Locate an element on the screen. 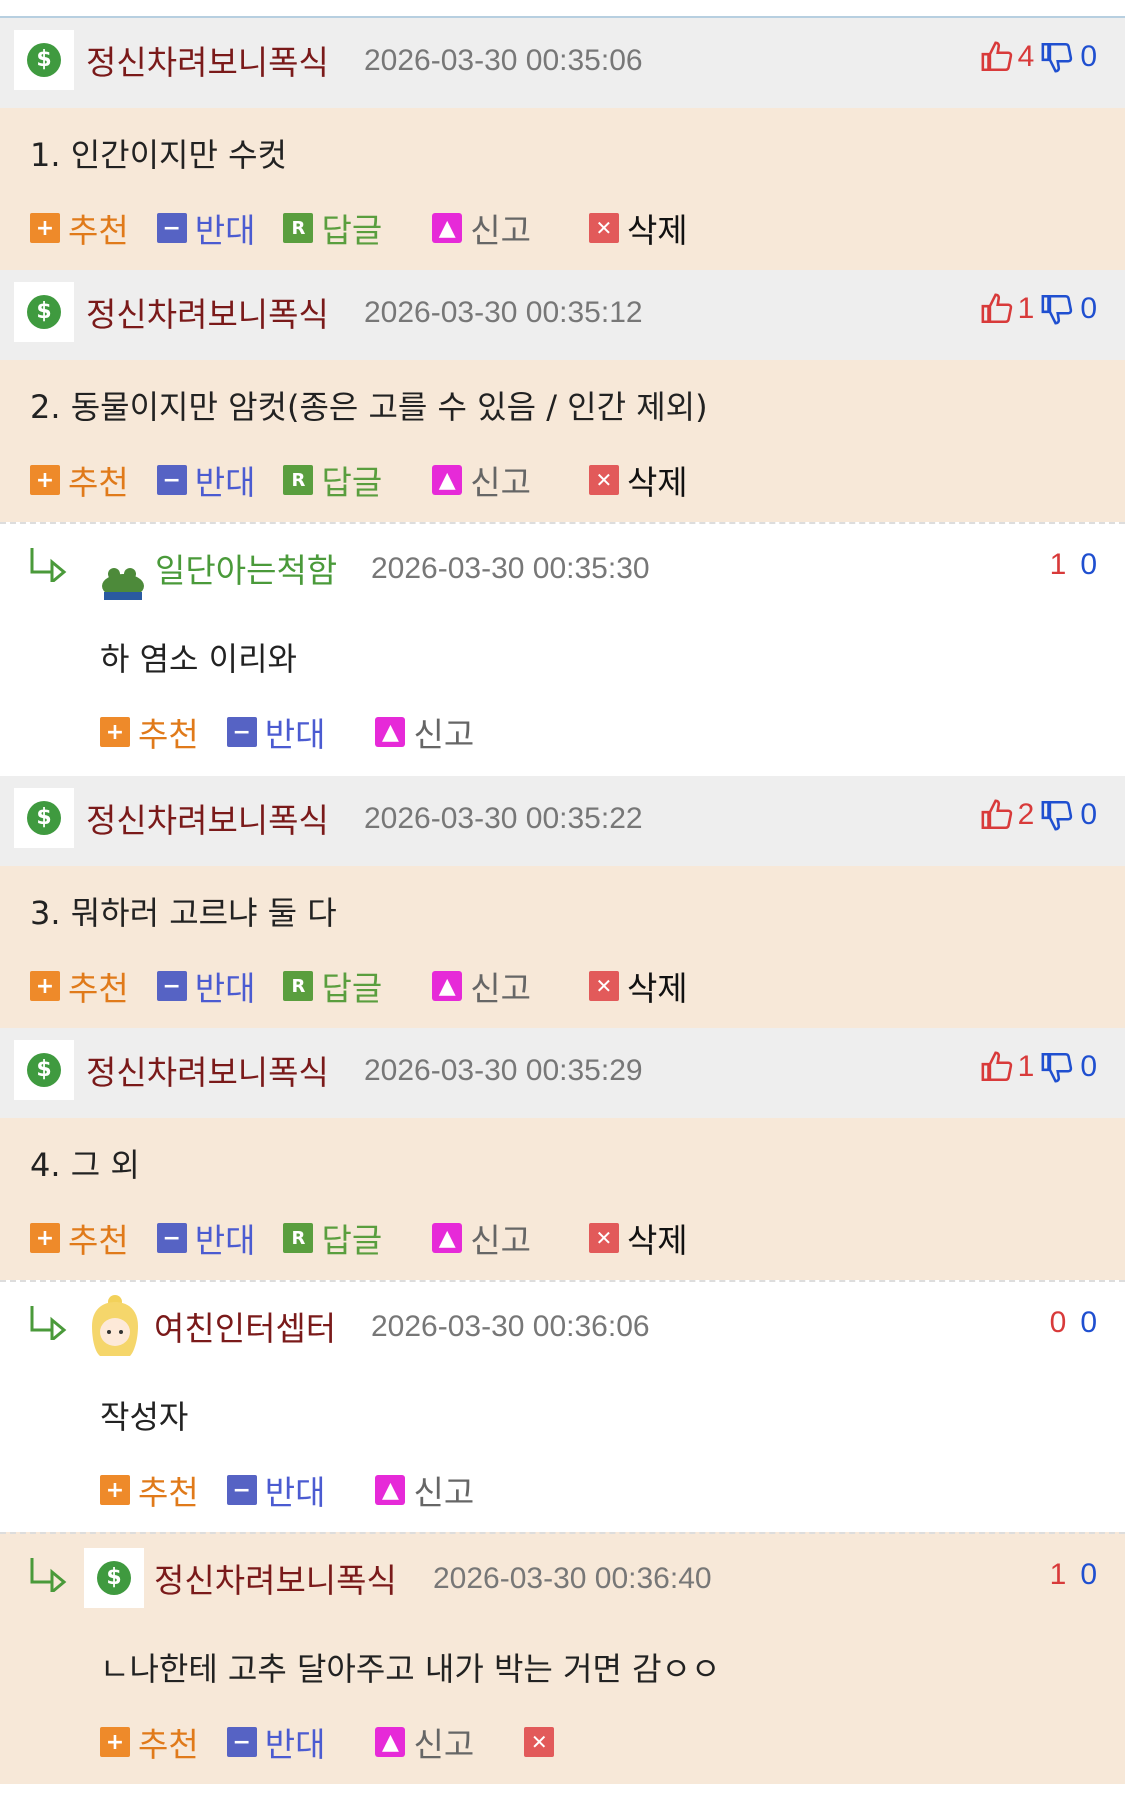  comment-header: $ 정신차려보니폭식 2026-03-30 00:35:06 4 0 is located at coordinates (562, 63).